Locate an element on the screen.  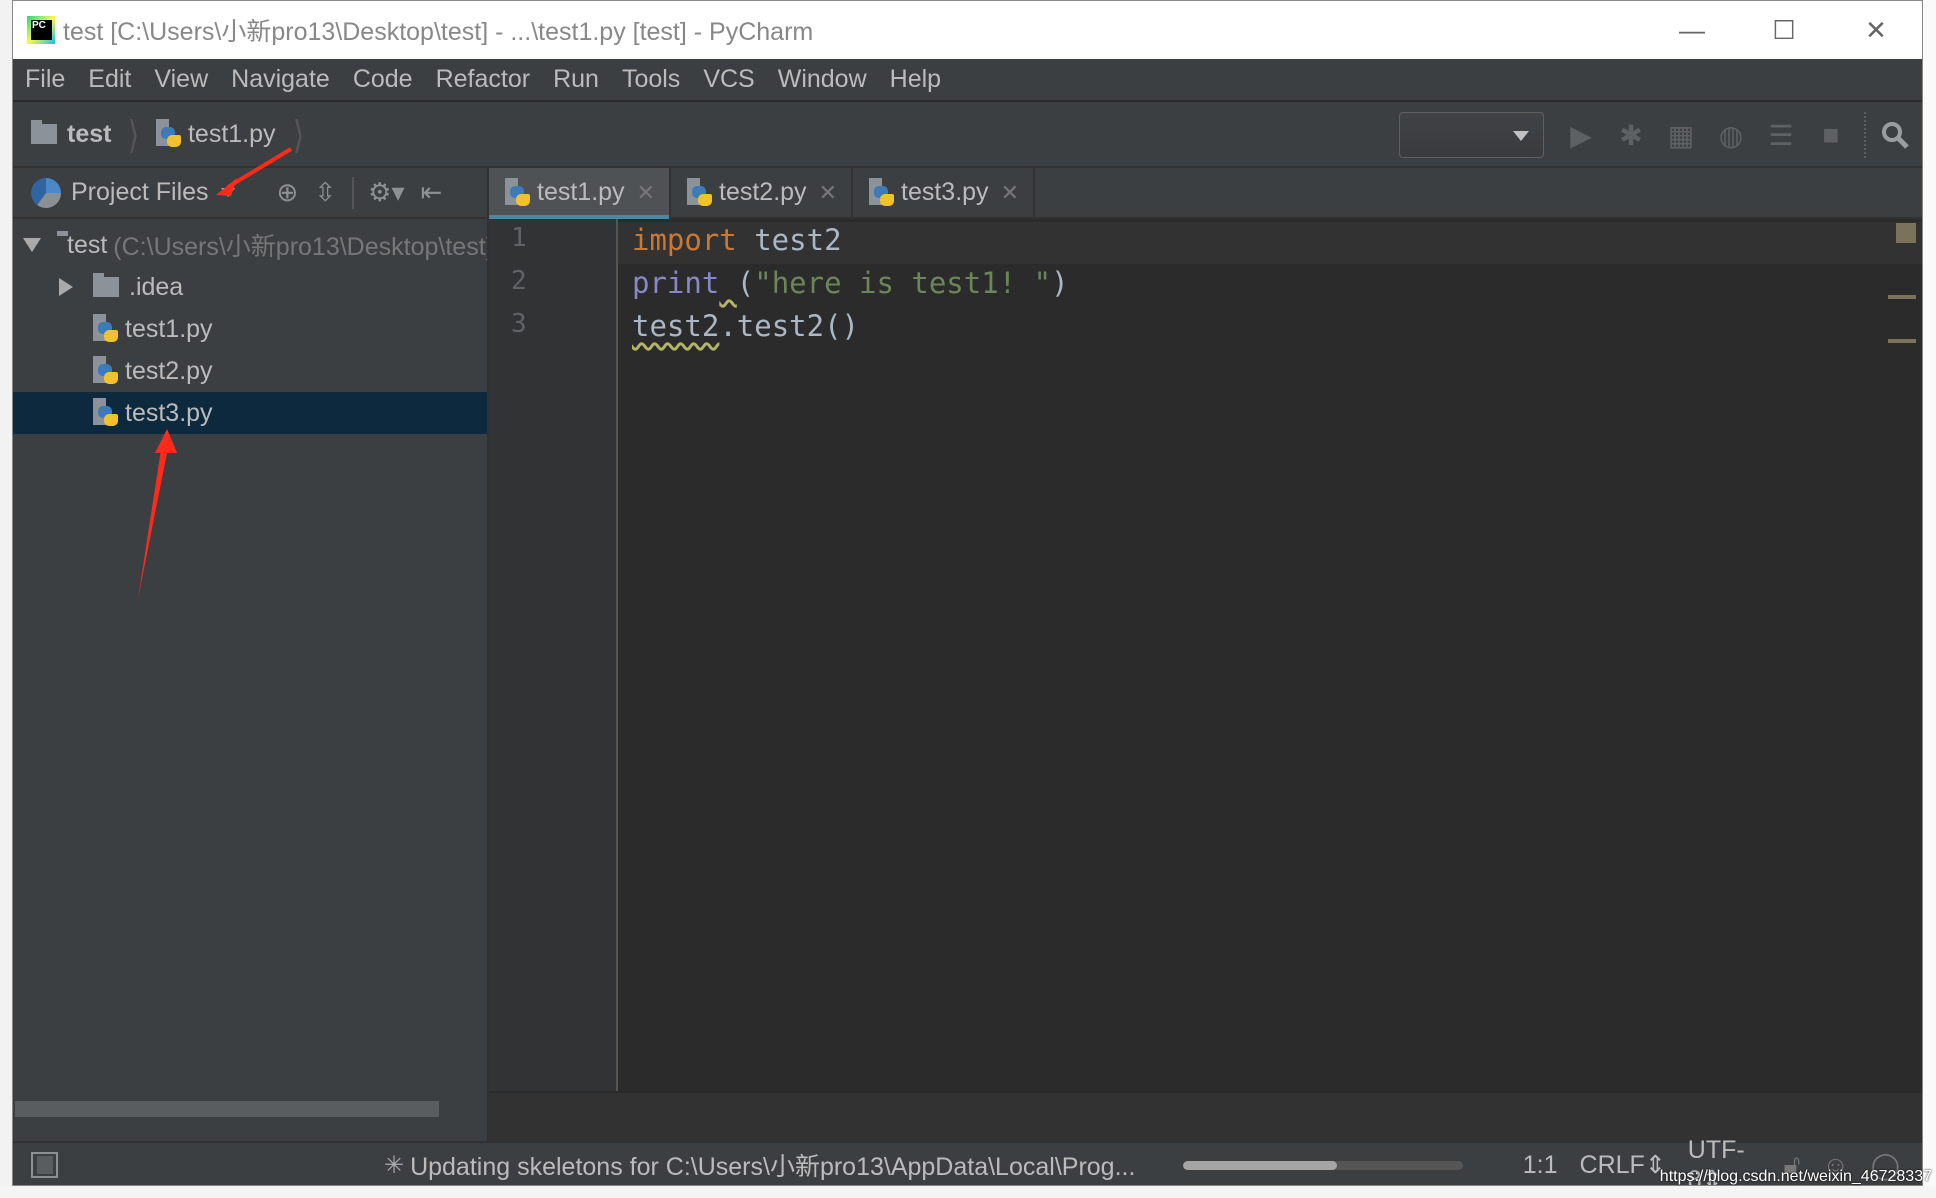
debug-icon: ✱ is located at coordinates (1631, 135).